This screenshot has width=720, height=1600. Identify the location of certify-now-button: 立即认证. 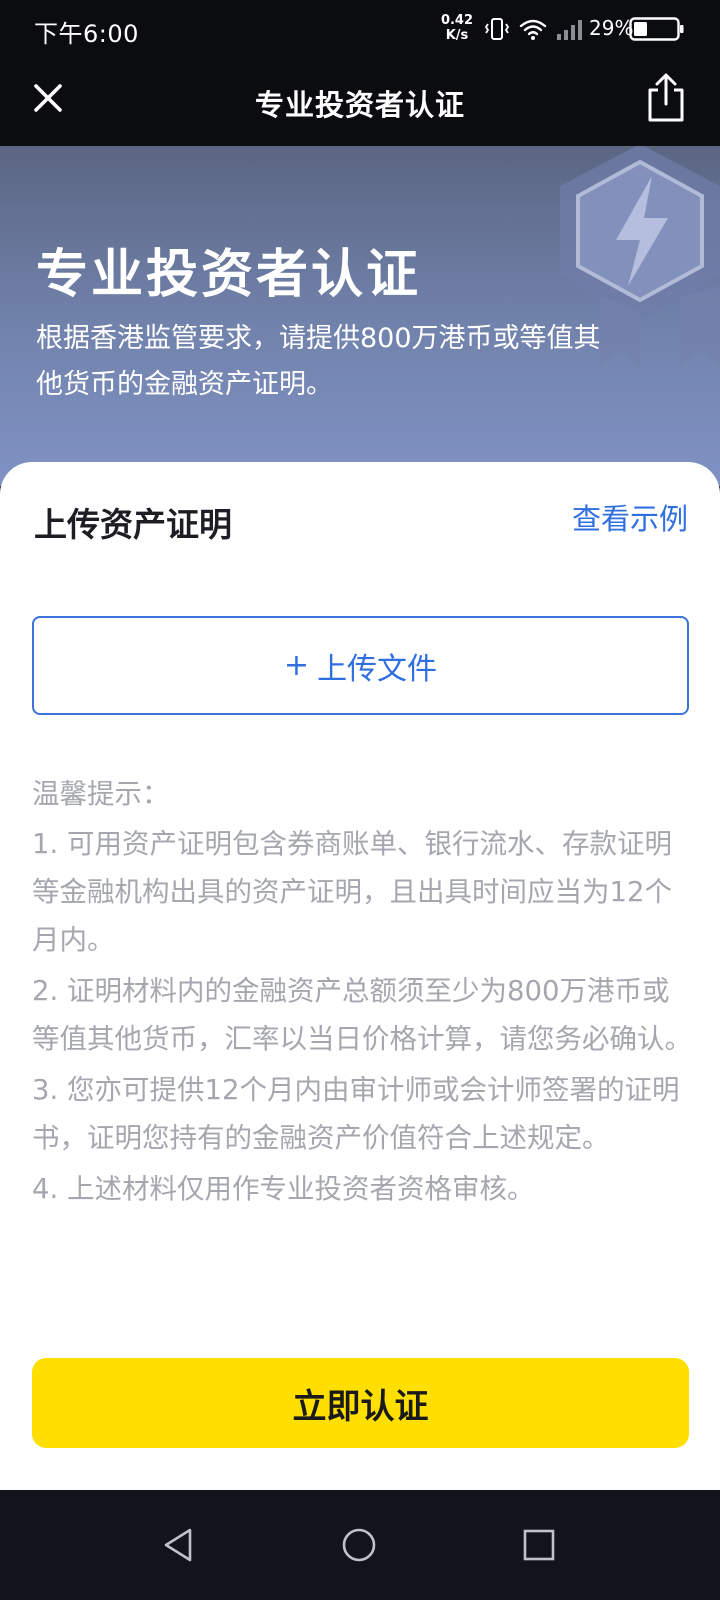
(360, 1403).